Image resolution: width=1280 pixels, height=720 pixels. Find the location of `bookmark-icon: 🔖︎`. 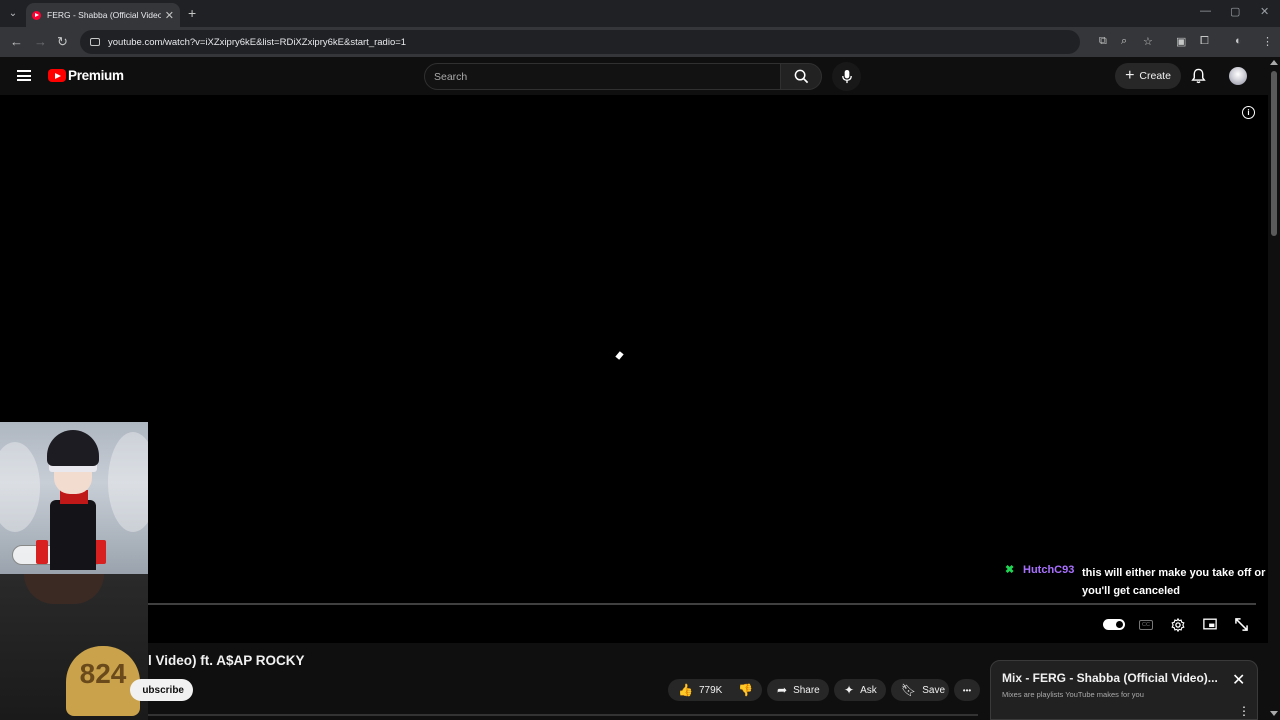

bookmark-icon: 🔖︎ is located at coordinates (909, 690).